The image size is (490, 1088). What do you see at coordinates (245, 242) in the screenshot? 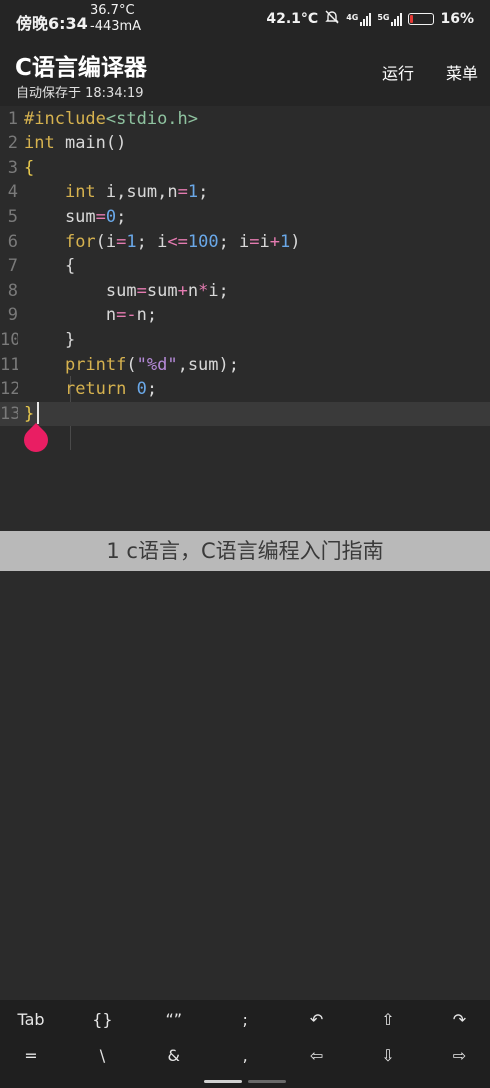
I see `code-line: 6 for(i=1; i<=100; i=i+1)` at bounding box center [245, 242].